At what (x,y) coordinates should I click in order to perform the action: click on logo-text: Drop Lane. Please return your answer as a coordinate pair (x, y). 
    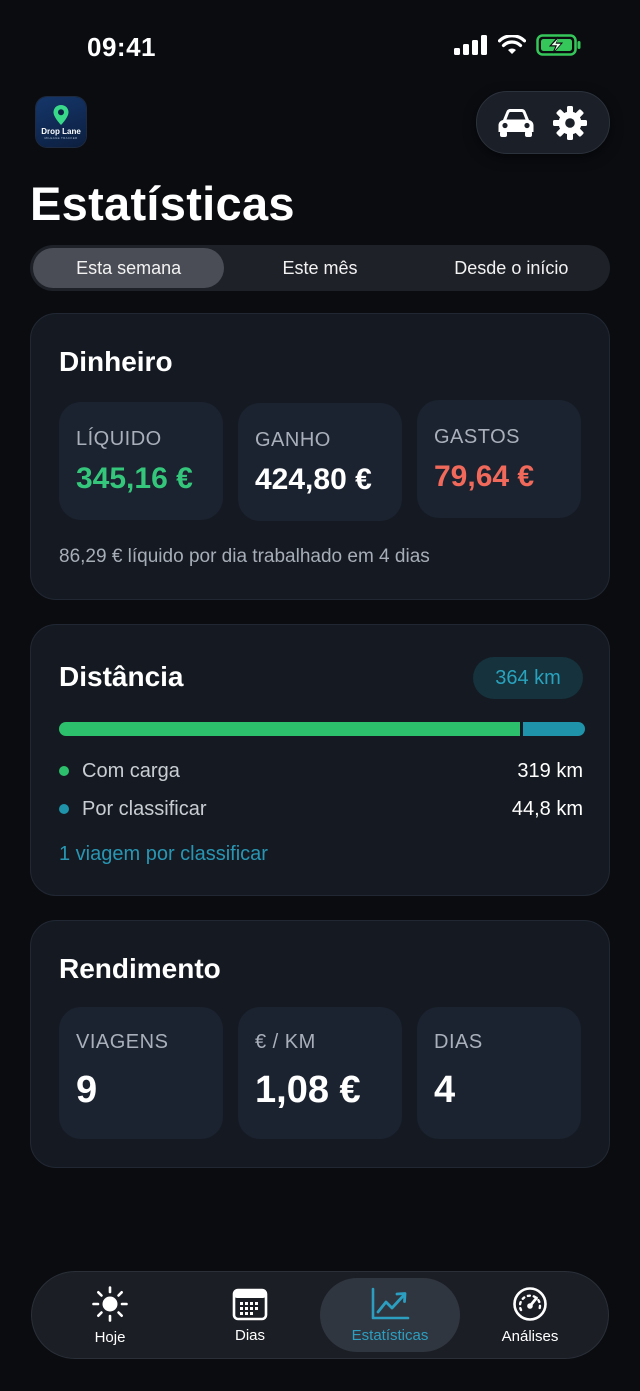
    Looking at the image, I should click on (61, 131).